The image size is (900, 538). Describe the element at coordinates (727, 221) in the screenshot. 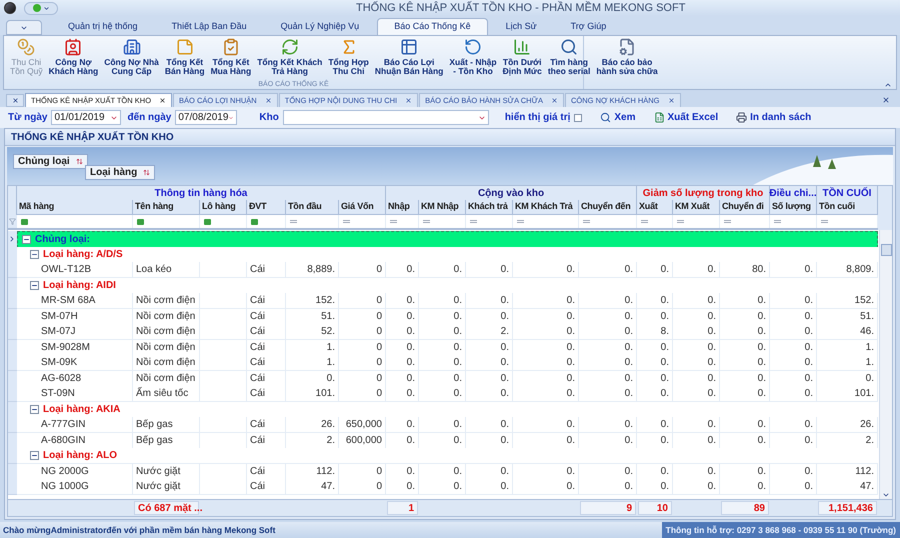

I see `equals-filter-icon` at that location.